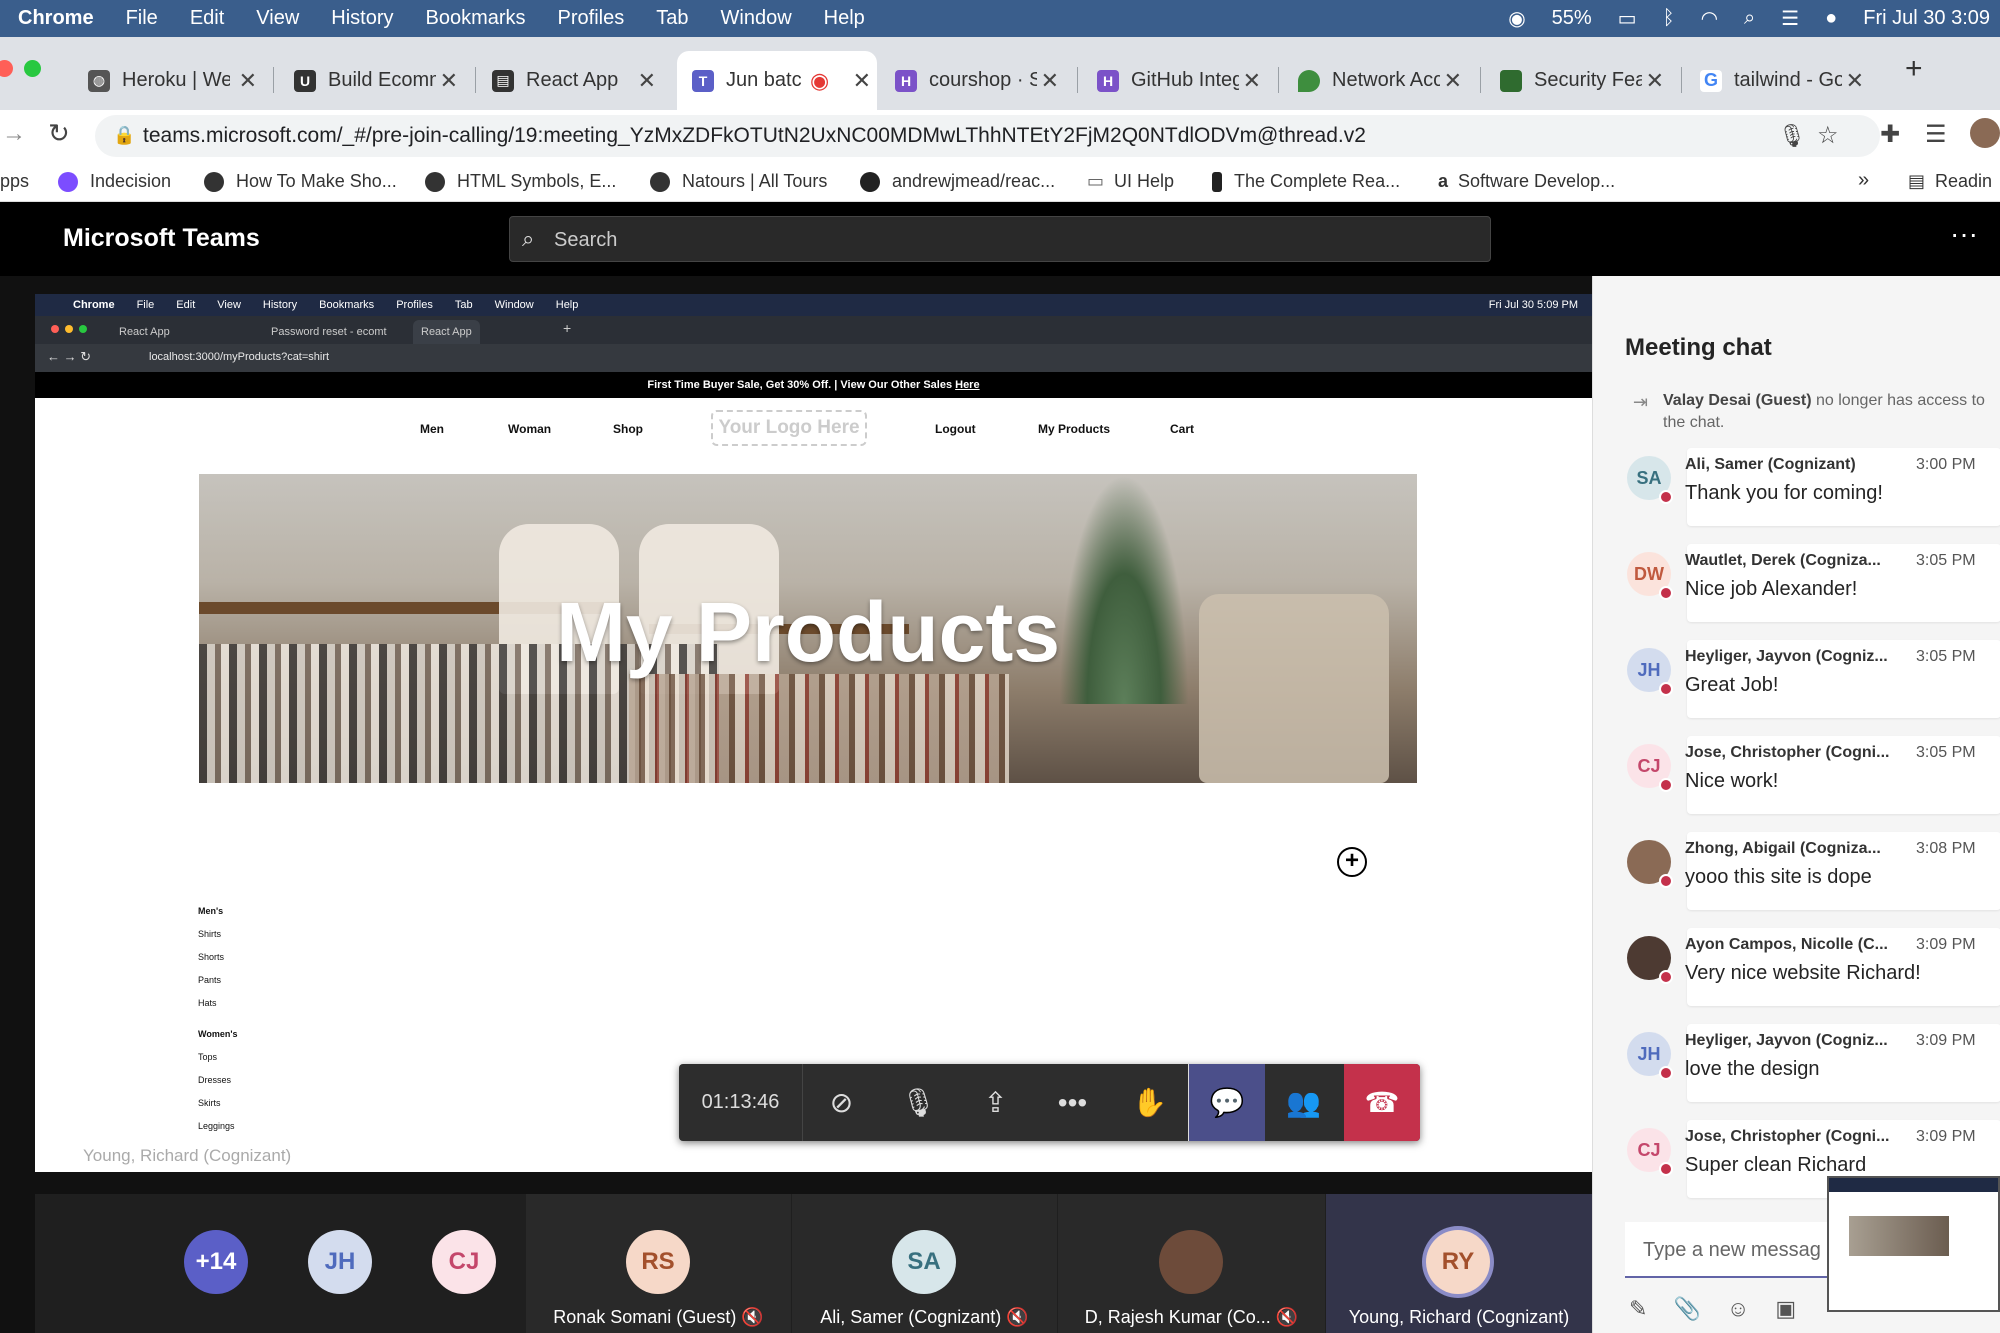 This screenshot has height=1333, width=2000. What do you see at coordinates (1072, 1102) in the screenshot?
I see `more-actions-icon: •••` at bounding box center [1072, 1102].